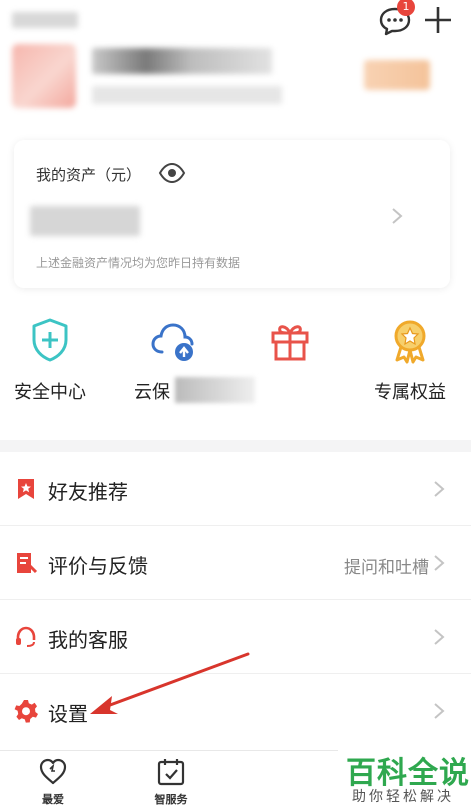 This screenshot has width=471, height=812. I want to click on quick-action-label: 专属权益, so click(410, 392).